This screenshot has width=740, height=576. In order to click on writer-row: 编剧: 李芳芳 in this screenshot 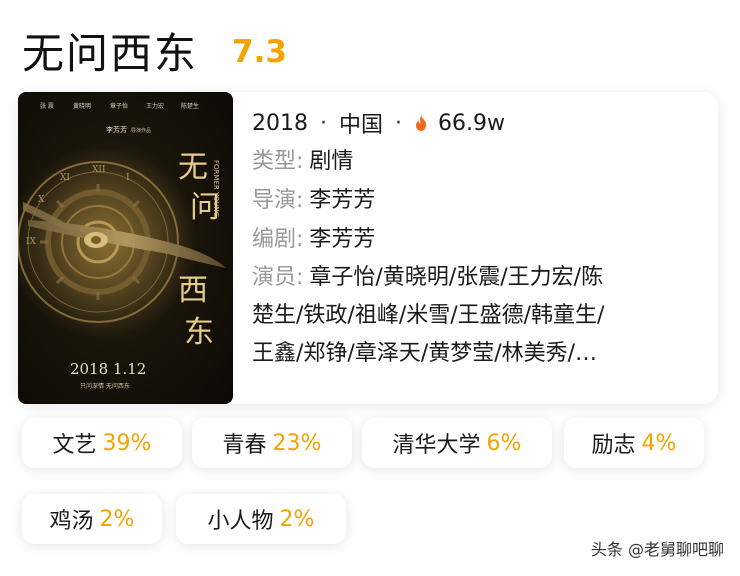, I will do `click(477, 239)`.